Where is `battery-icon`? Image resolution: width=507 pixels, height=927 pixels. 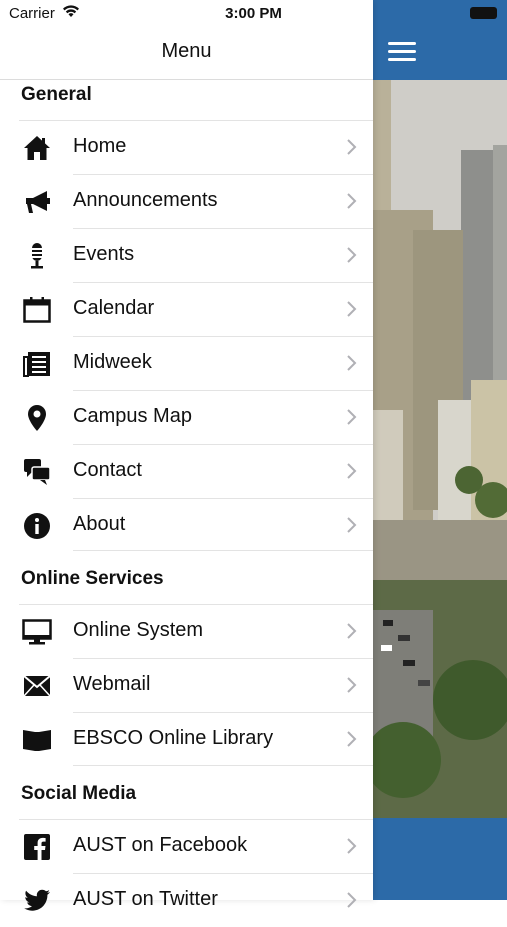 battery-icon is located at coordinates (483, 13).